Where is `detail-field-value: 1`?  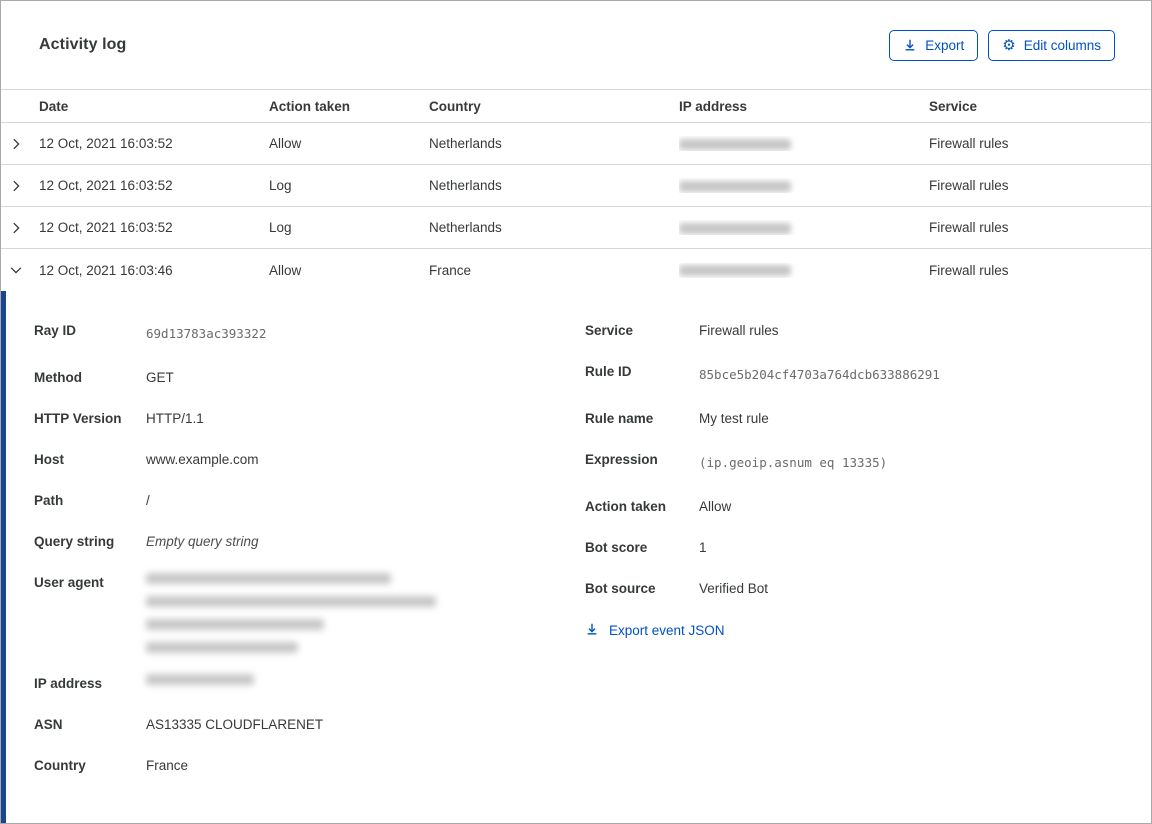
detail-field-value: 1 is located at coordinates (703, 547).